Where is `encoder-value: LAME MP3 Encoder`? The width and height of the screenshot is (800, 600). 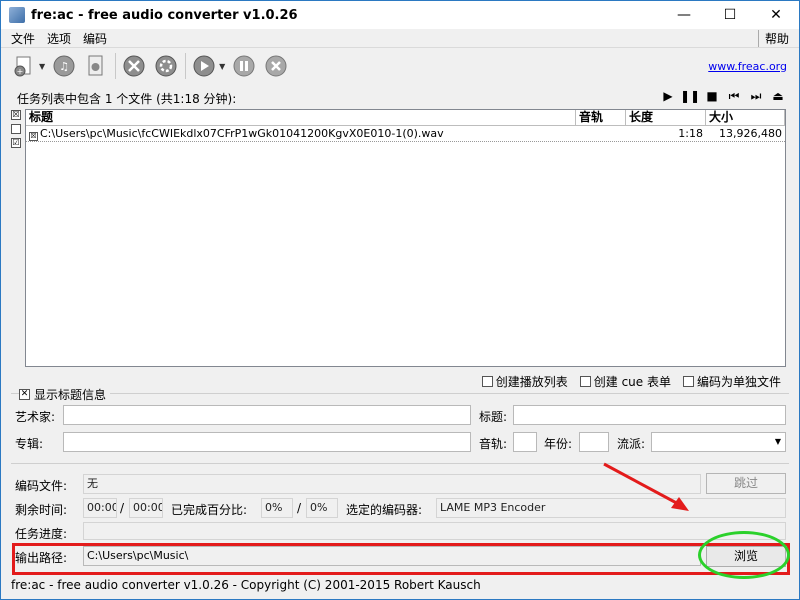 encoder-value: LAME MP3 Encoder is located at coordinates (611, 508).